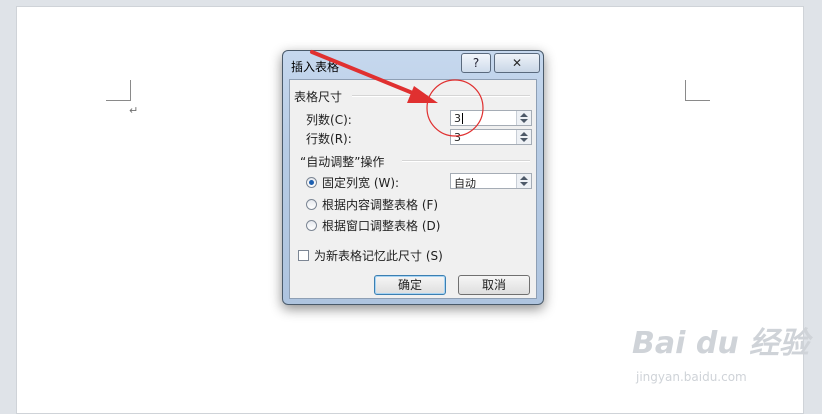  I want to click on watermark: Bai du 经验 jingyan.baidu.com, so click(721, 351).